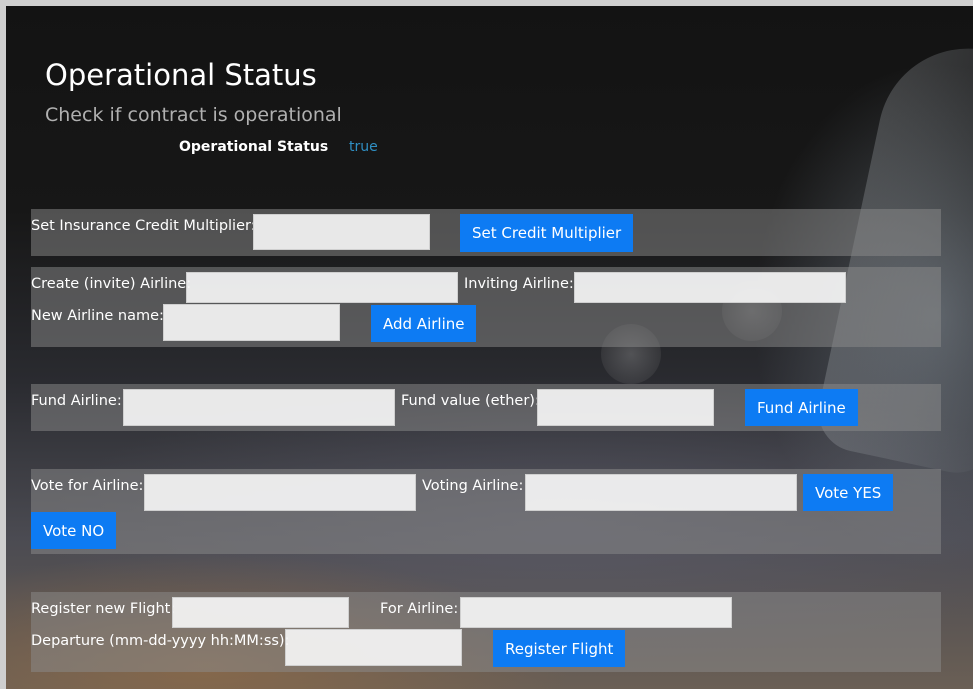 This screenshot has width=973, height=689. I want to click on voting-airline-input, so click(661, 492).